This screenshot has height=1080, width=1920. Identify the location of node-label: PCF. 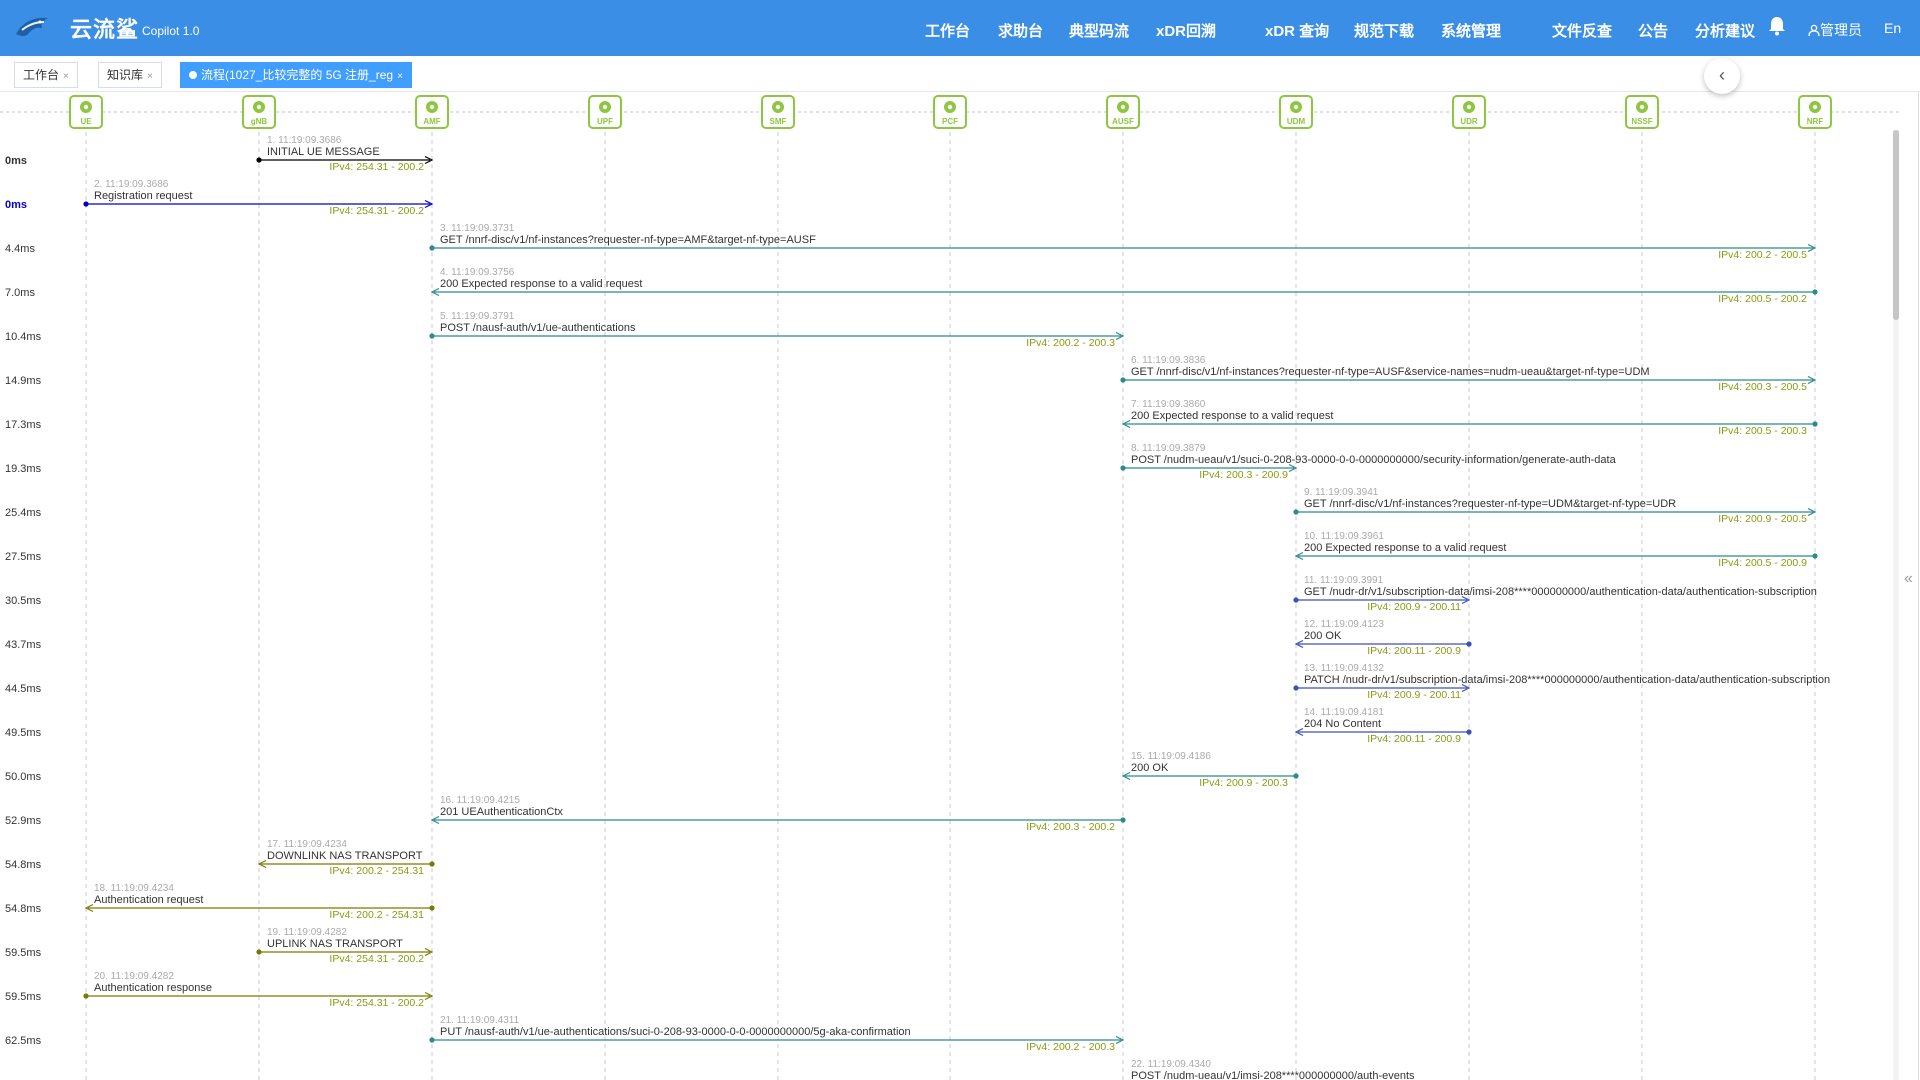
(950, 121).